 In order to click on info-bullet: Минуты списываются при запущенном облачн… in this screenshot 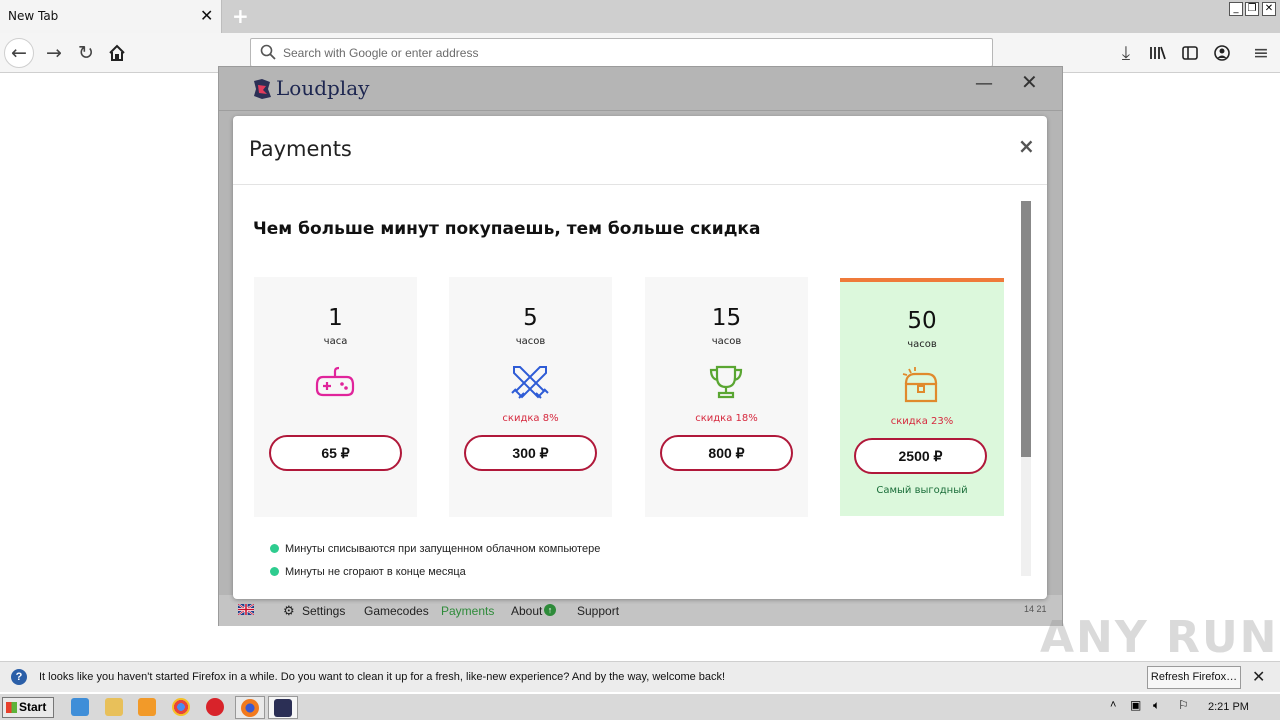, I will do `click(443, 549)`.